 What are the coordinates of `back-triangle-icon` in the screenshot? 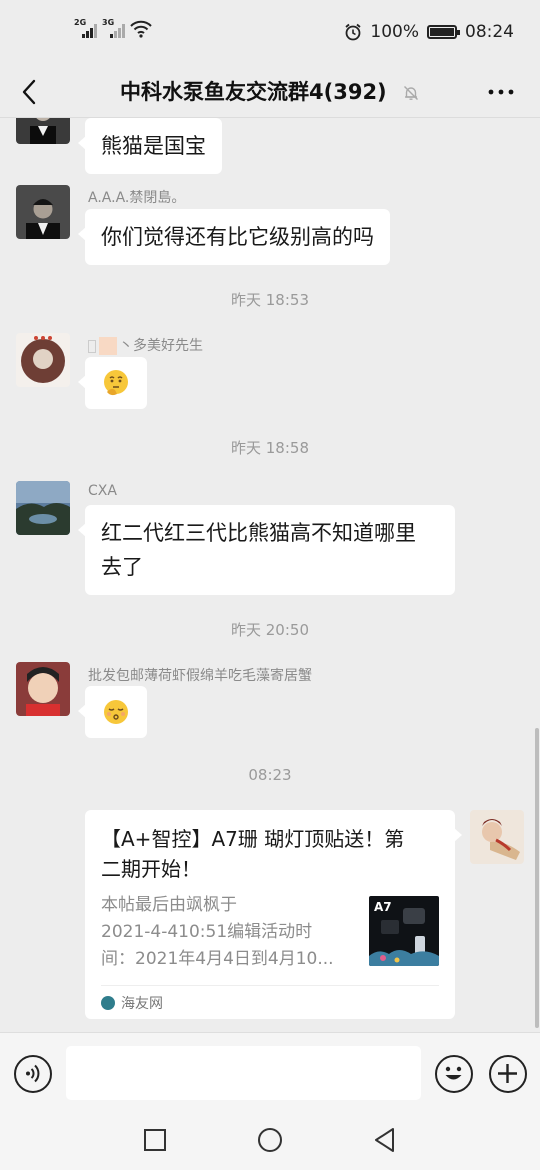 It's located at (385, 1140).